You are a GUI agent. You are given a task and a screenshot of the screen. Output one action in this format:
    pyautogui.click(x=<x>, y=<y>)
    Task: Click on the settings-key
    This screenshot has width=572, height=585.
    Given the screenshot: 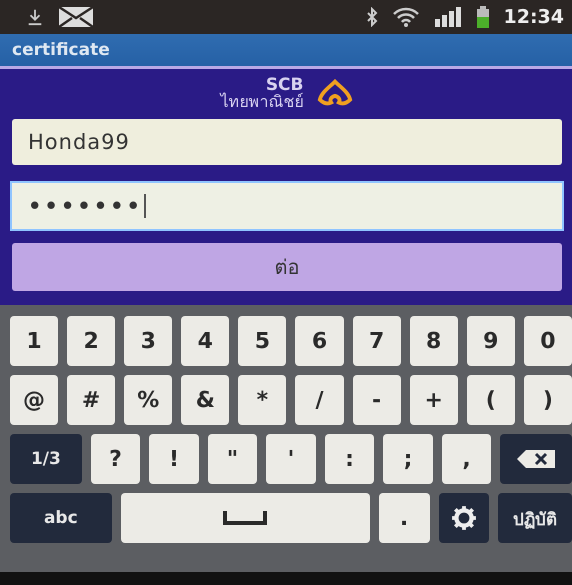 What is the action you would take?
    pyautogui.click(x=464, y=518)
    